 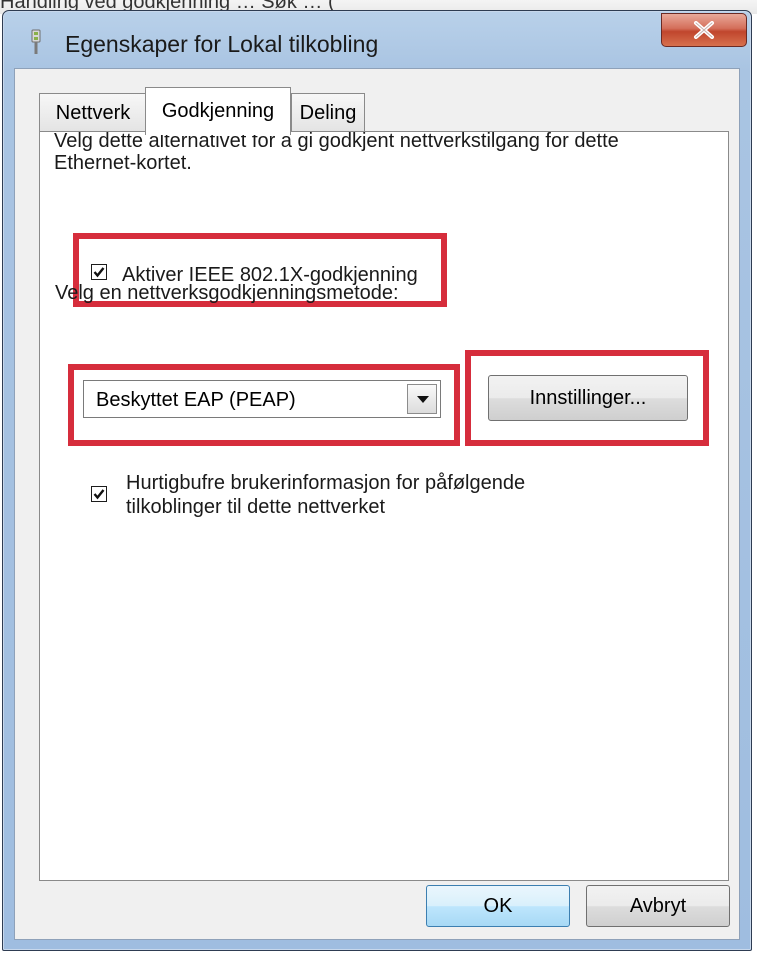 I want to click on enable-8021x-checkbox, so click(x=99, y=272).